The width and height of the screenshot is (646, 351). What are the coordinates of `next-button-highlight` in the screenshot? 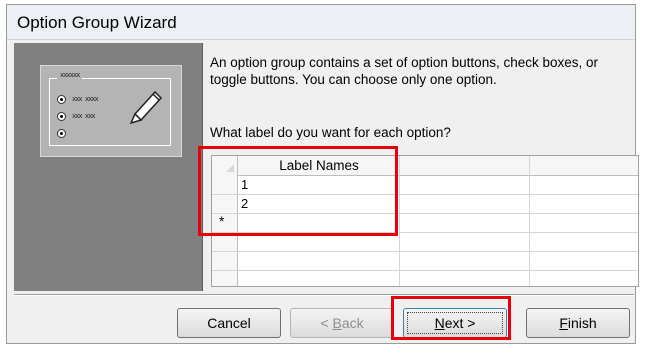 It's located at (451, 318).